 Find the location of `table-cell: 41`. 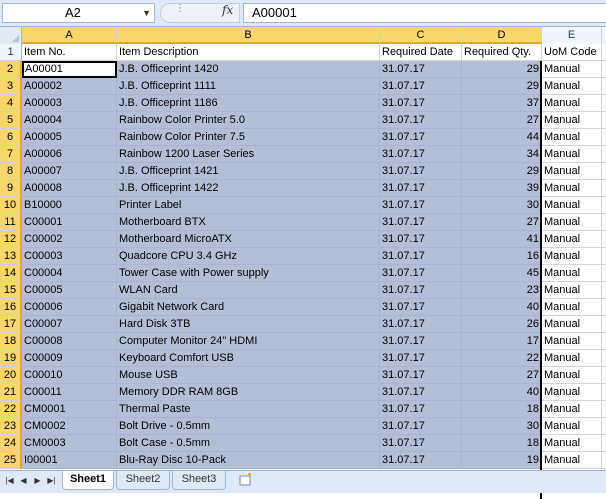

table-cell: 41 is located at coordinates (502, 239).